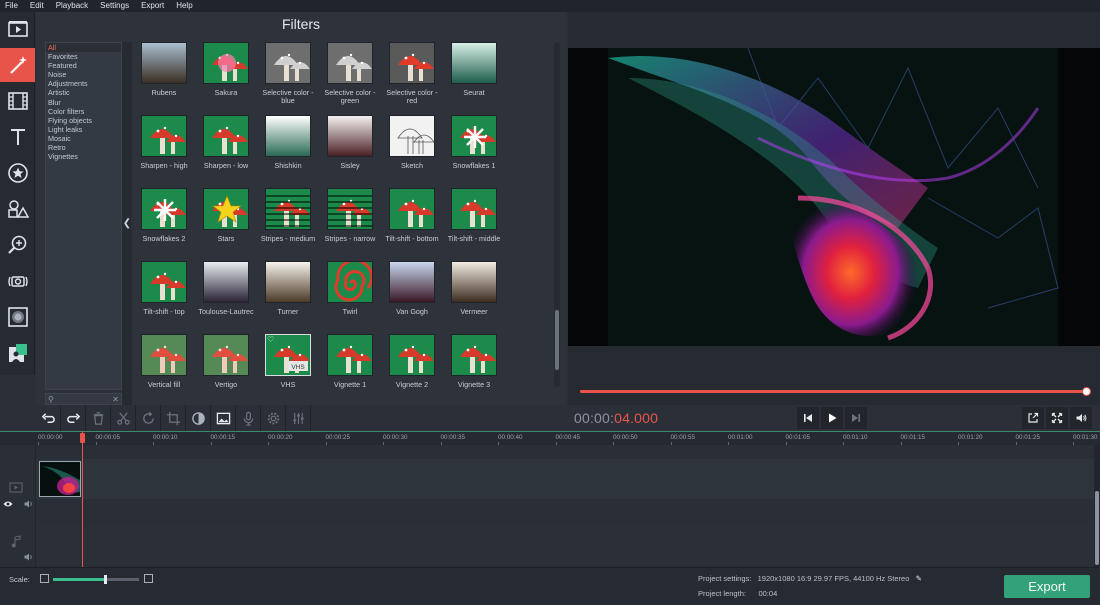 This screenshot has height=605, width=1100. What do you see at coordinates (83, 83) in the screenshot?
I see `filter-category-item: Adjustments` at bounding box center [83, 83].